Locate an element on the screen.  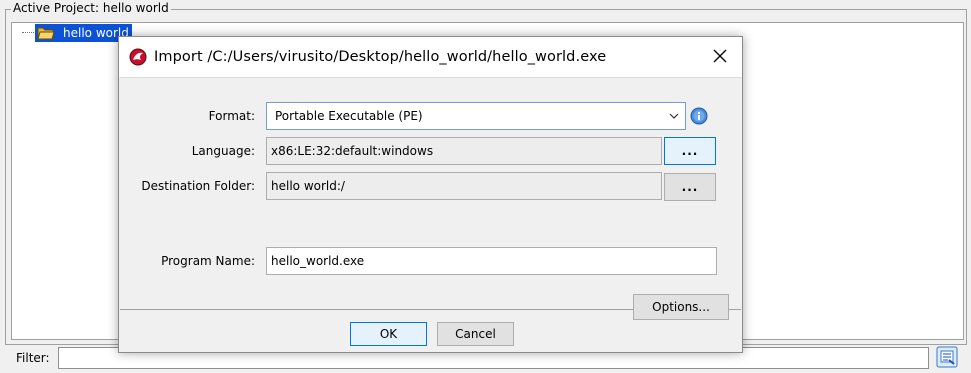
program-name-label: Program Name: is located at coordinates (208, 261).